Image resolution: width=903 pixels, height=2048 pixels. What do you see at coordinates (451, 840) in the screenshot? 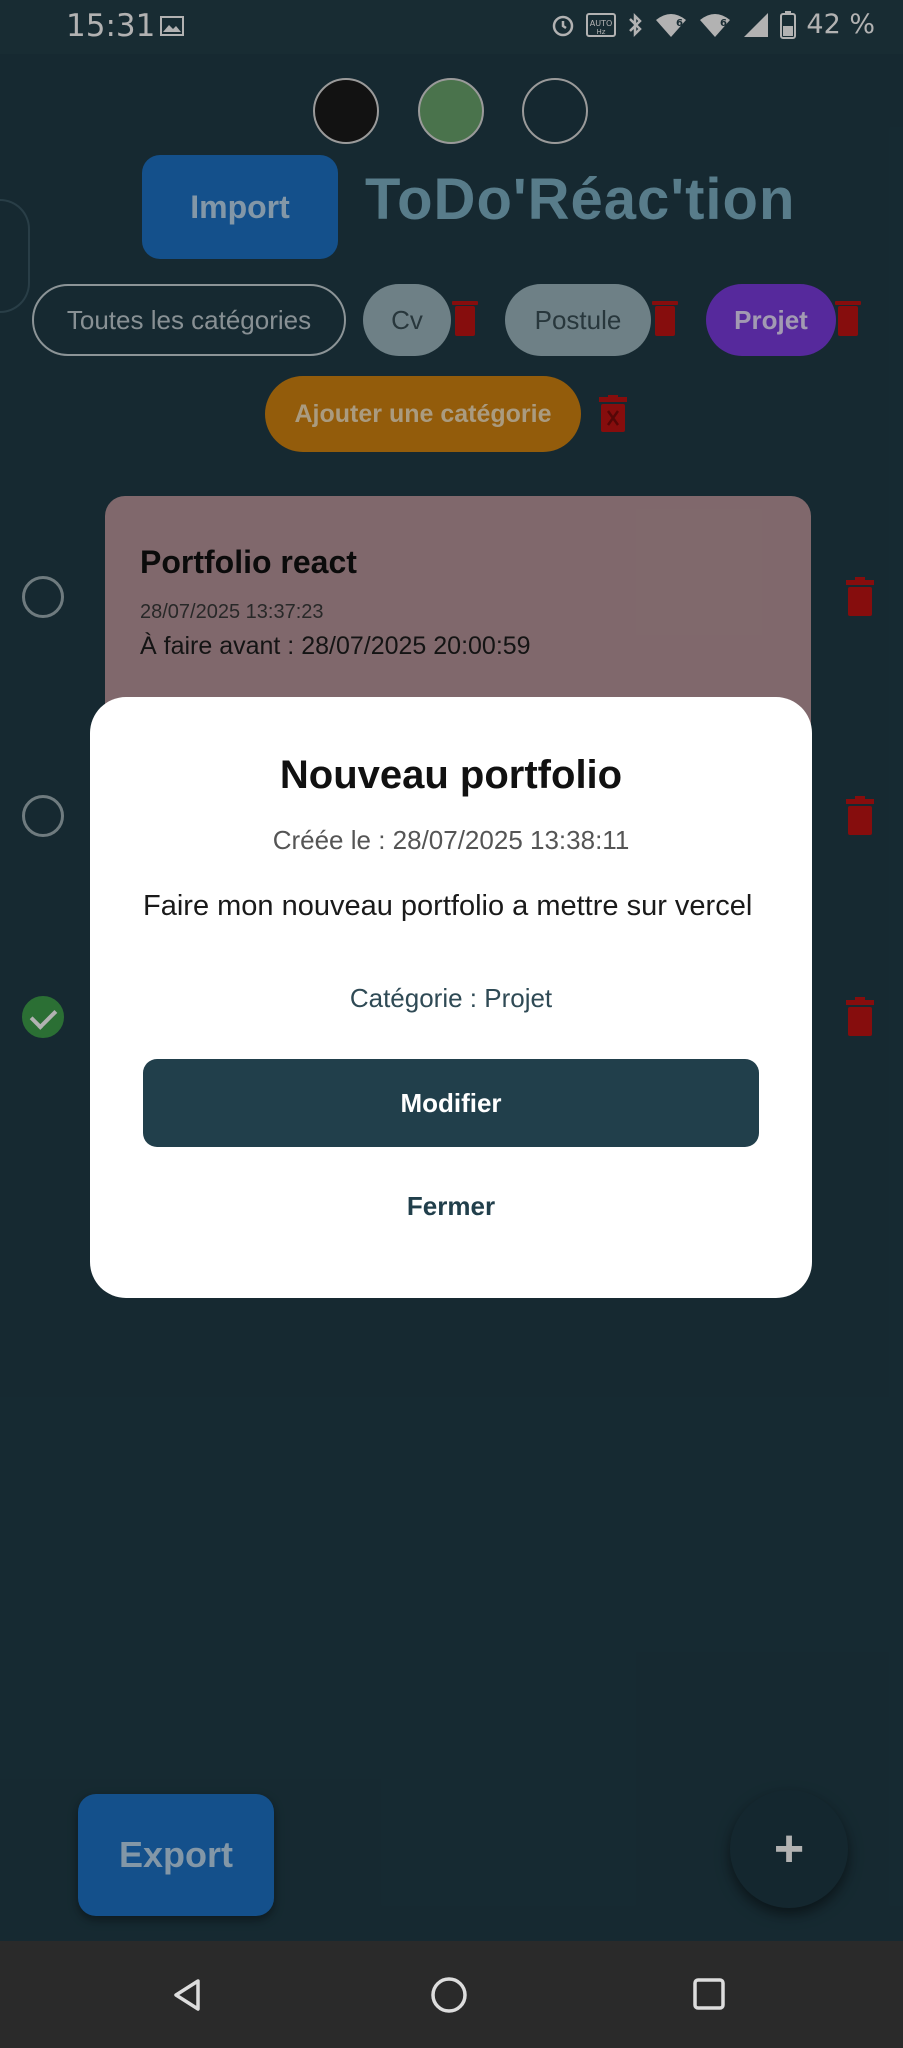
I see `modal-created-date: Créée le : 28/07/2025 13:38:11` at bounding box center [451, 840].